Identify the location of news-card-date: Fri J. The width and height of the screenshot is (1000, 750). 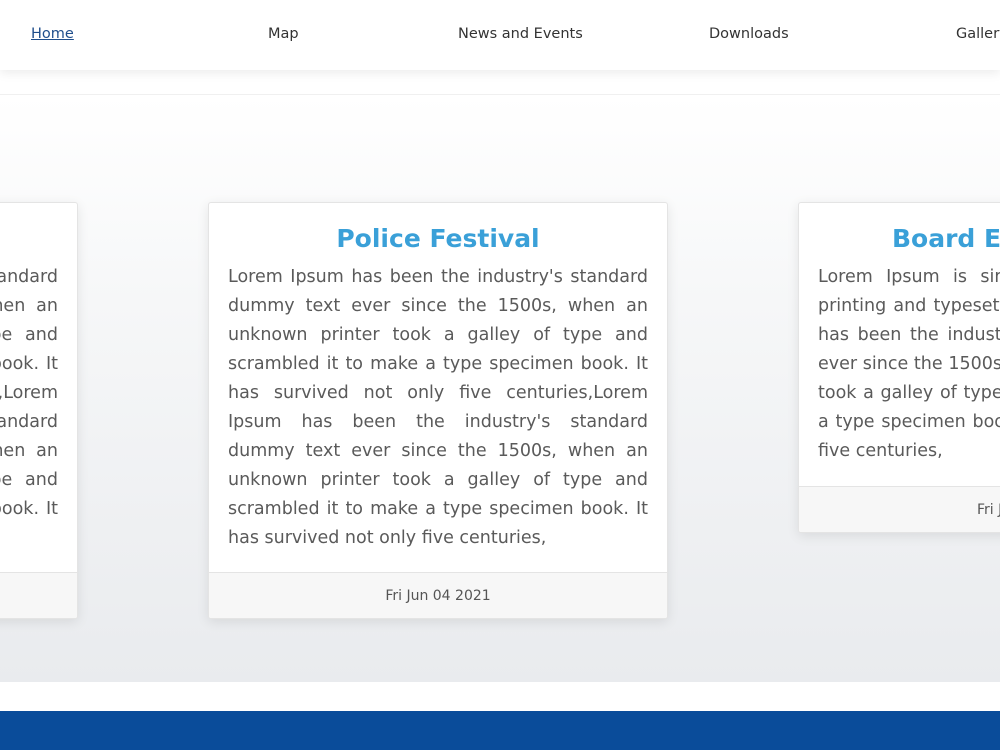
(899, 509).